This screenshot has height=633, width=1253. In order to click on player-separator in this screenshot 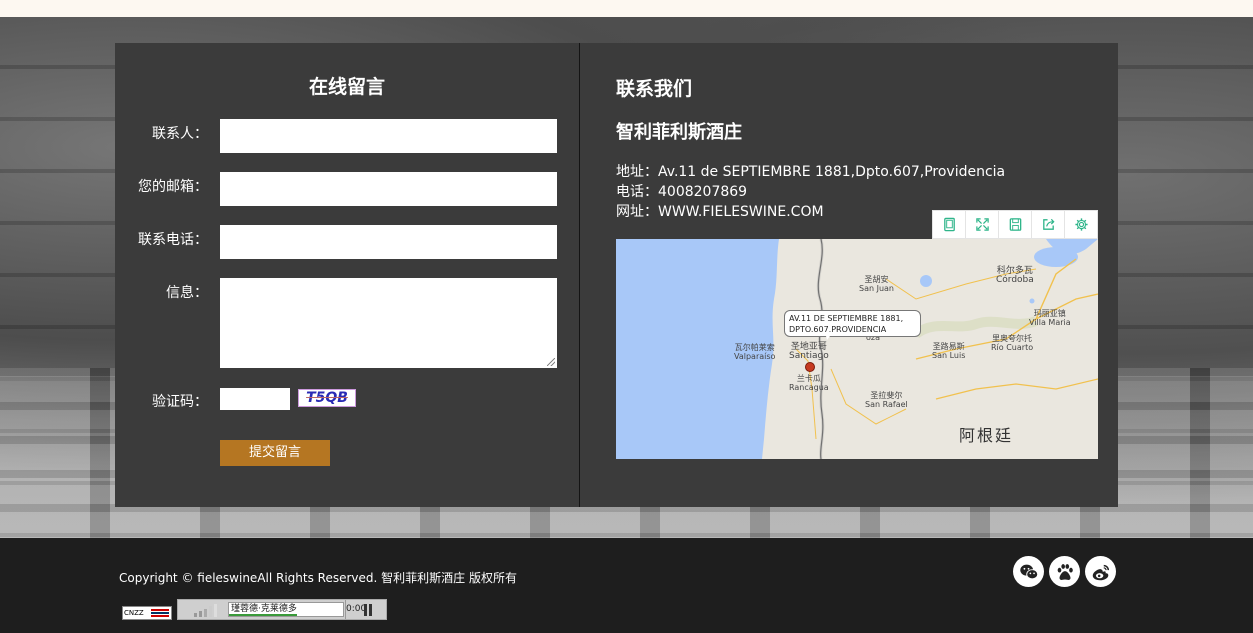, I will do `click(345, 609)`.